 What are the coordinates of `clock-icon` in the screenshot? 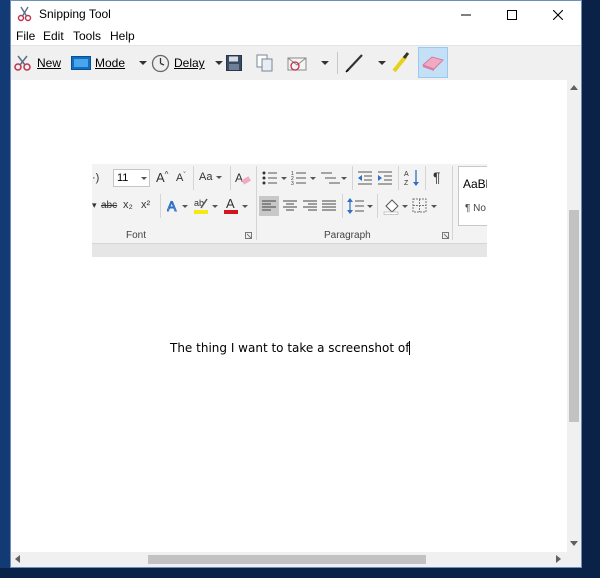 It's located at (160, 63).